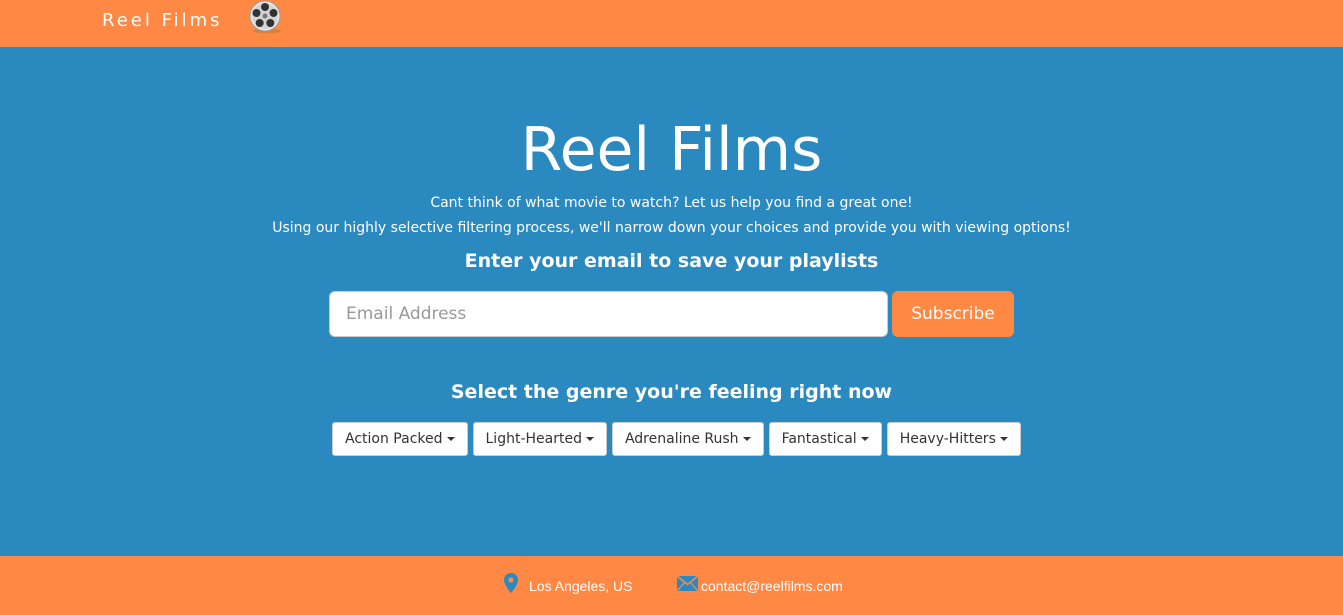 This screenshot has height=615, width=1343. Describe the element at coordinates (819, 439) in the screenshot. I see `genre-dropdown-label: Fantastical` at that location.